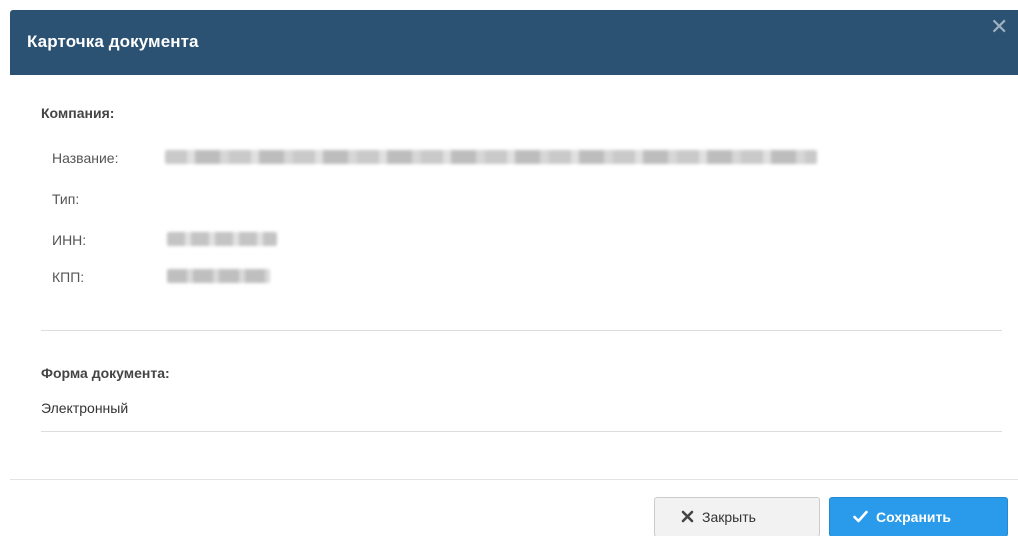  What do you see at coordinates (66, 199) in the screenshot?
I see `type-label: Тип:` at bounding box center [66, 199].